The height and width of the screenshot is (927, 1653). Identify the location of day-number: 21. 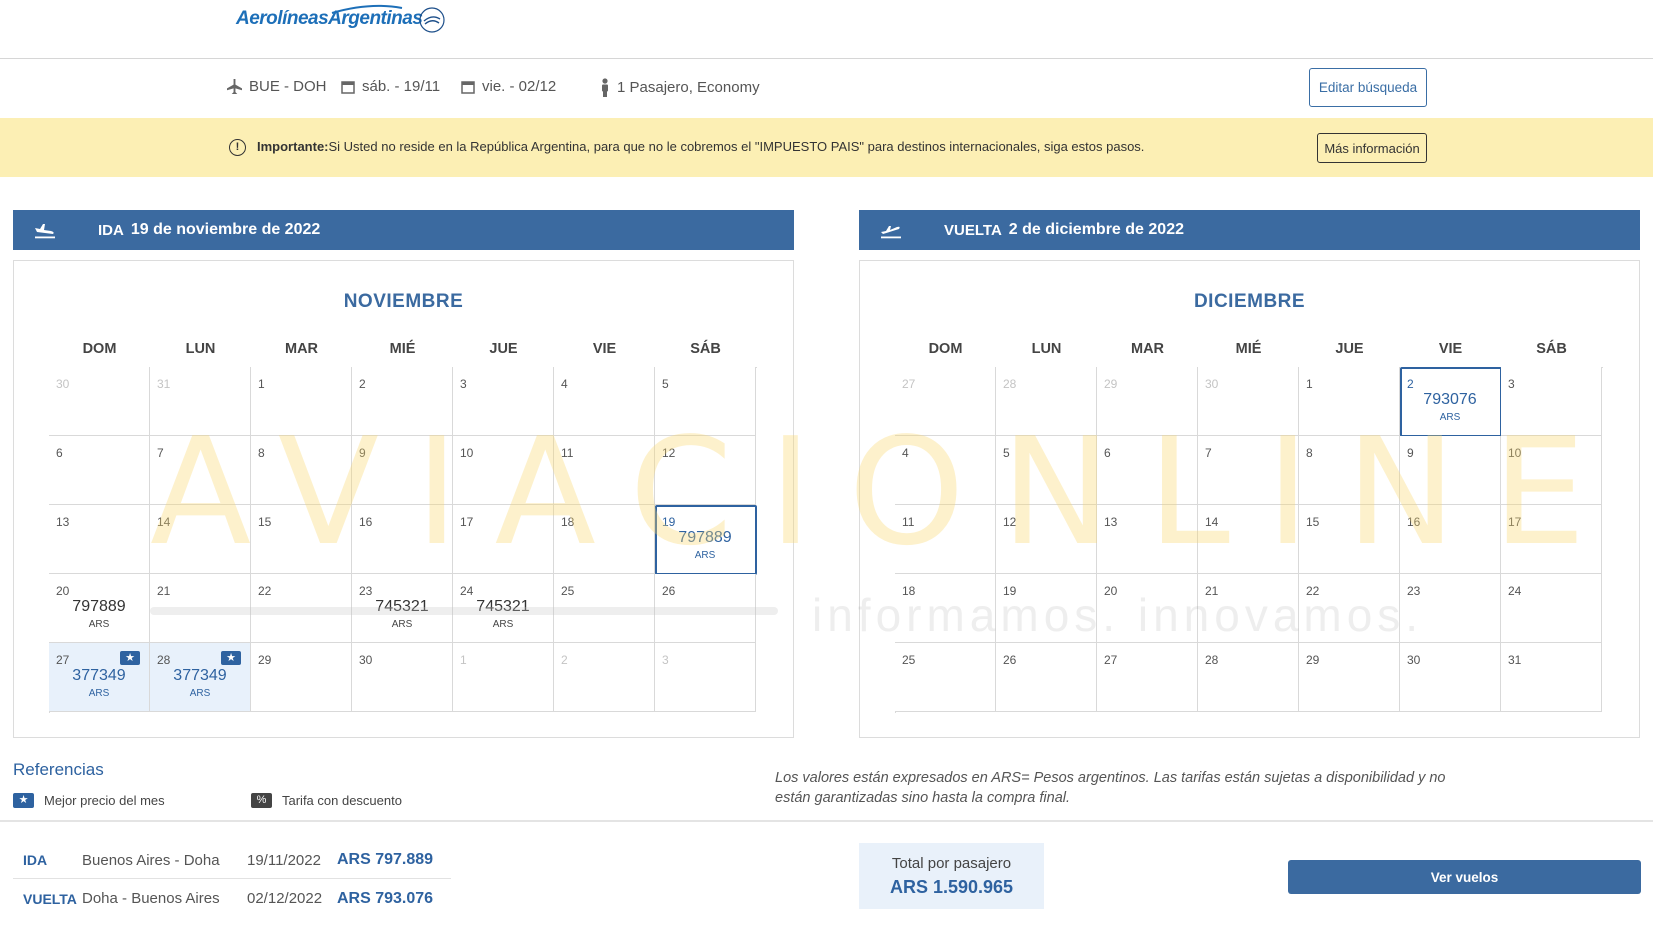
(1212, 591).